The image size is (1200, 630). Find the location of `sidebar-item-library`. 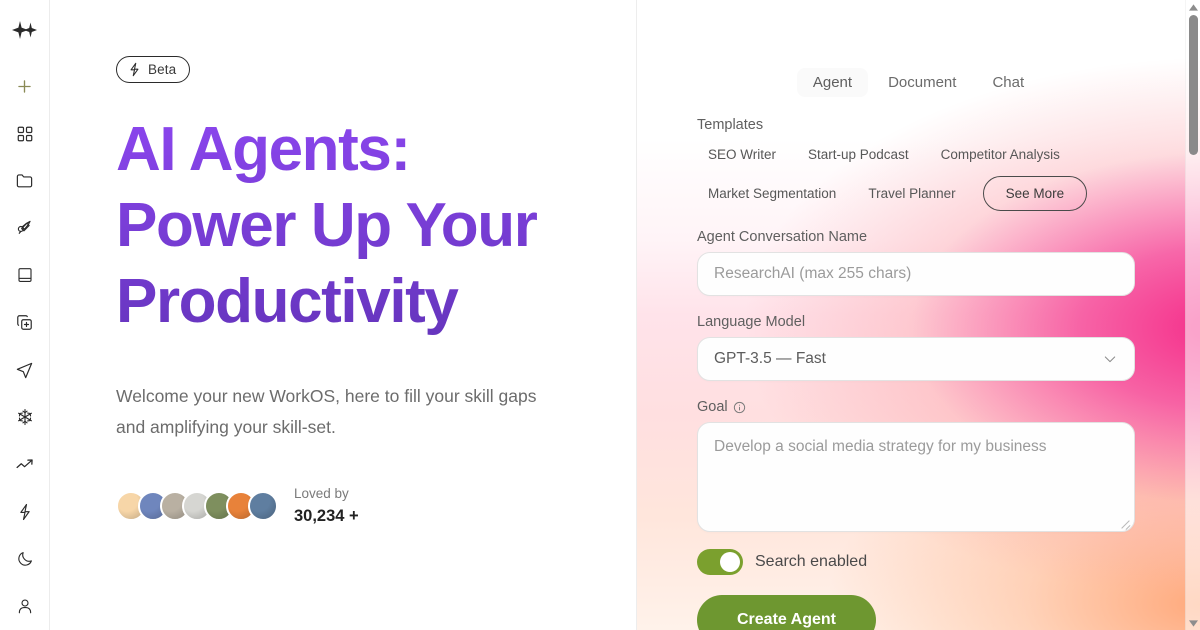

sidebar-item-library is located at coordinates (25, 275).